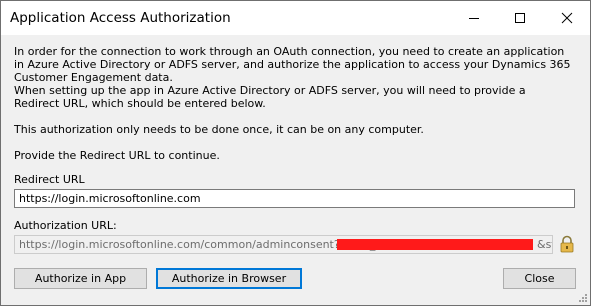 The image size is (591, 306). Describe the element at coordinates (583, 298) in the screenshot. I see `resize-grip-icon` at that location.